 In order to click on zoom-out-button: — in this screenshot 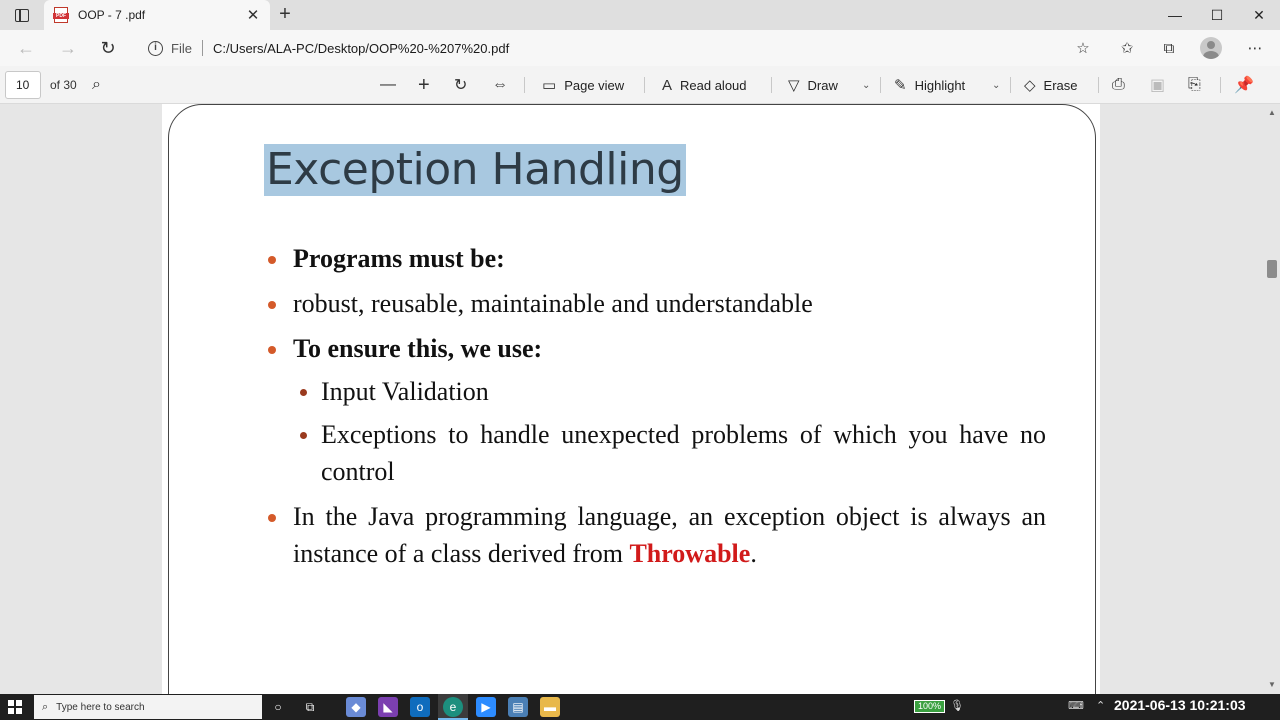, I will do `click(388, 85)`.